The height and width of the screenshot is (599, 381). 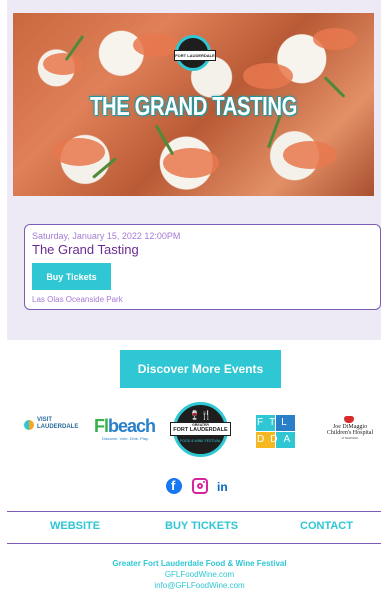 What do you see at coordinates (349, 419) in the screenshot?
I see `heart-icon` at bounding box center [349, 419].